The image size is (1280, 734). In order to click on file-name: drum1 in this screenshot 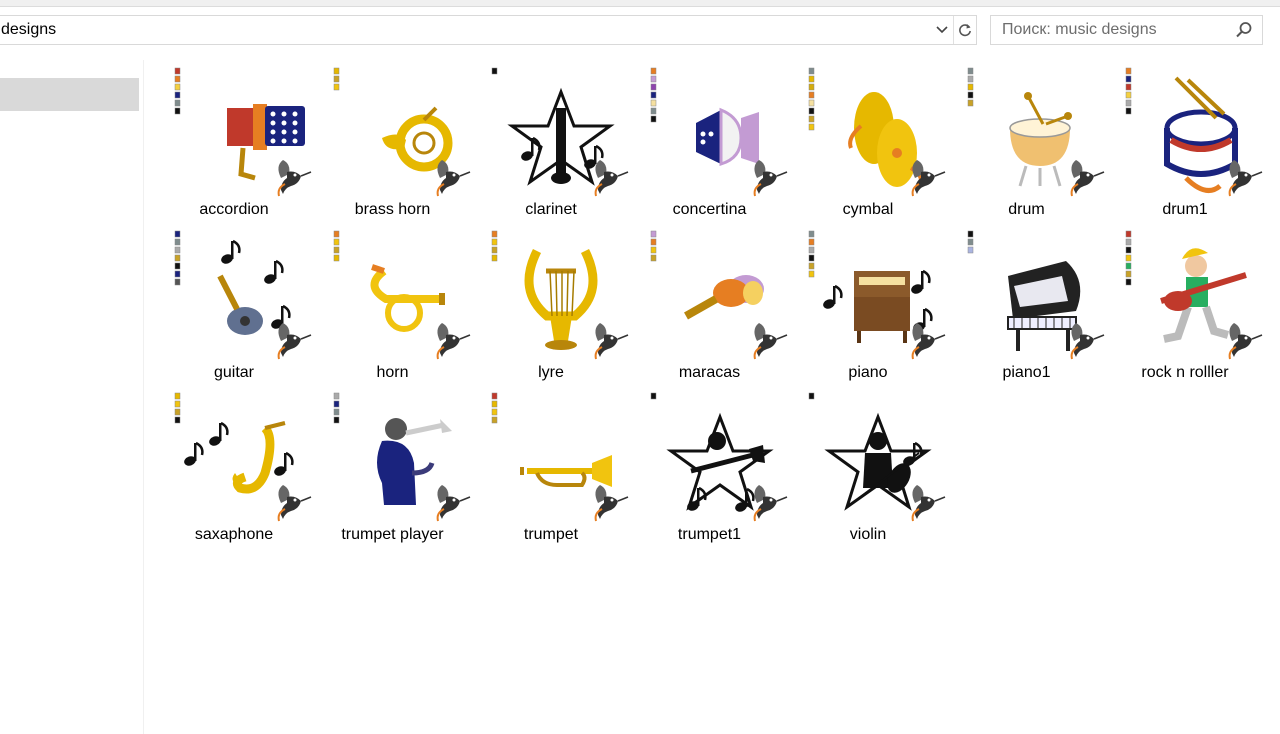, I will do `click(1185, 209)`.